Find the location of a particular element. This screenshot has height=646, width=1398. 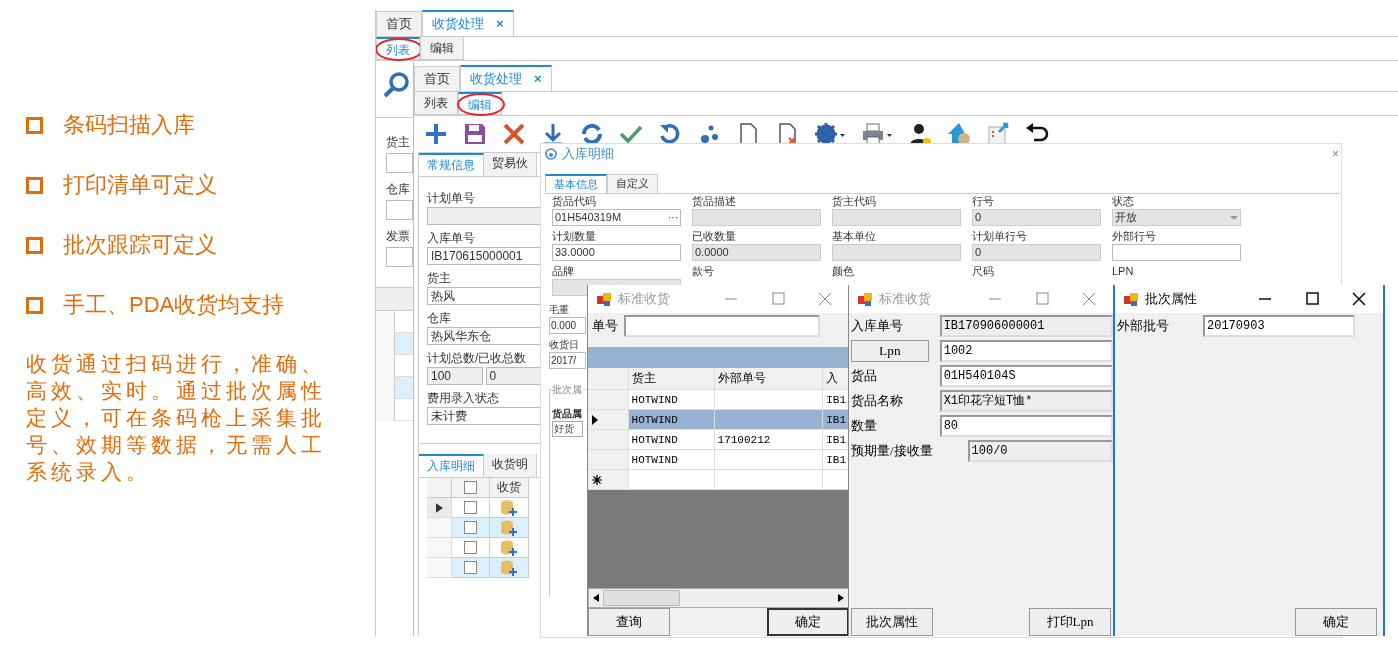

window-controls-icon is located at coordinates (1314, 299).